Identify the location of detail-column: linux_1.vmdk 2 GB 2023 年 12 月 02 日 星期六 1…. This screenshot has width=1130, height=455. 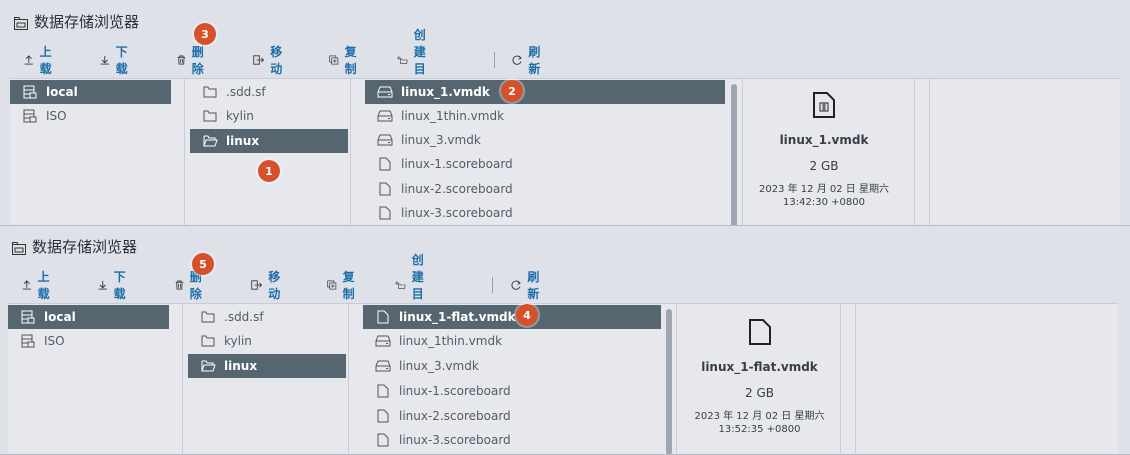
(828, 152).